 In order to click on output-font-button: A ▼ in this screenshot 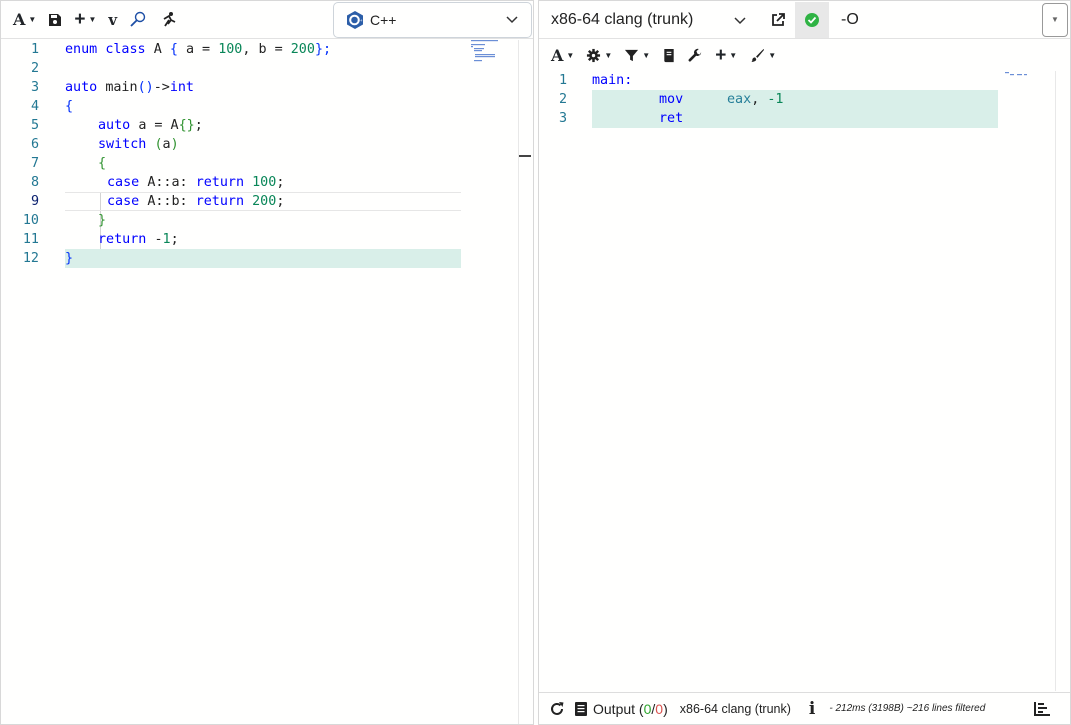, I will do `click(562, 56)`.